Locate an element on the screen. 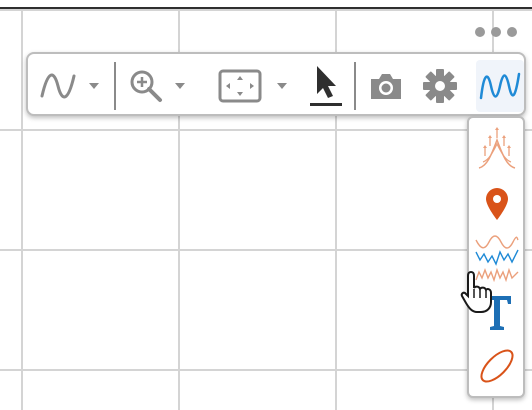 The image size is (532, 410). plot-top-border is located at coordinates (266, 4).